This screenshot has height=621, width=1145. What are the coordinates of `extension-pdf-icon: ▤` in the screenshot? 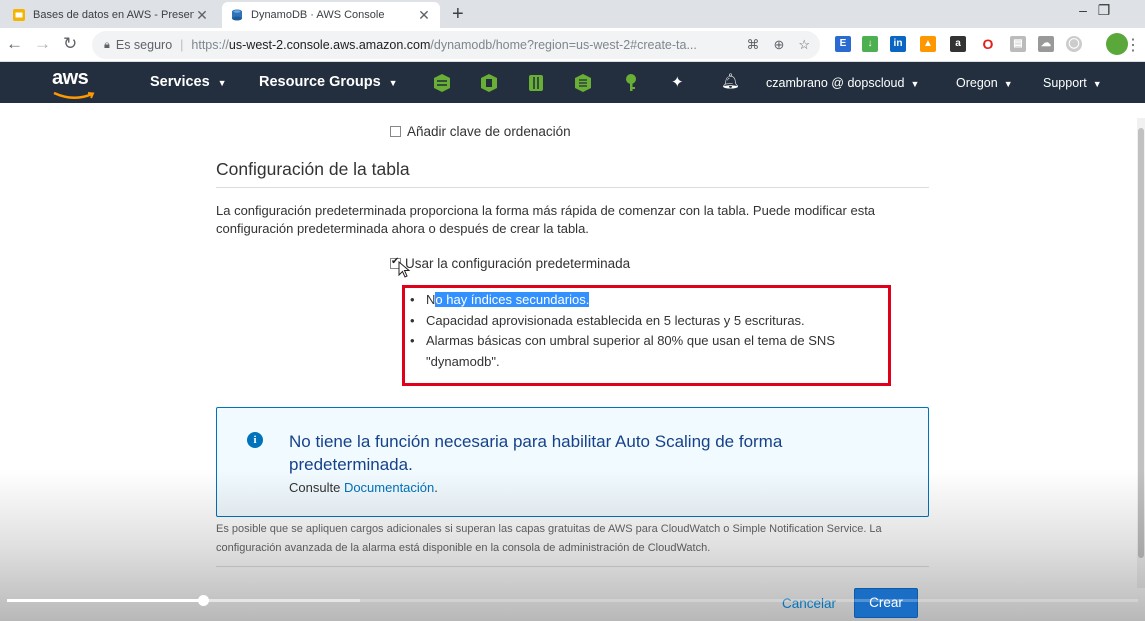 It's located at (1018, 44).